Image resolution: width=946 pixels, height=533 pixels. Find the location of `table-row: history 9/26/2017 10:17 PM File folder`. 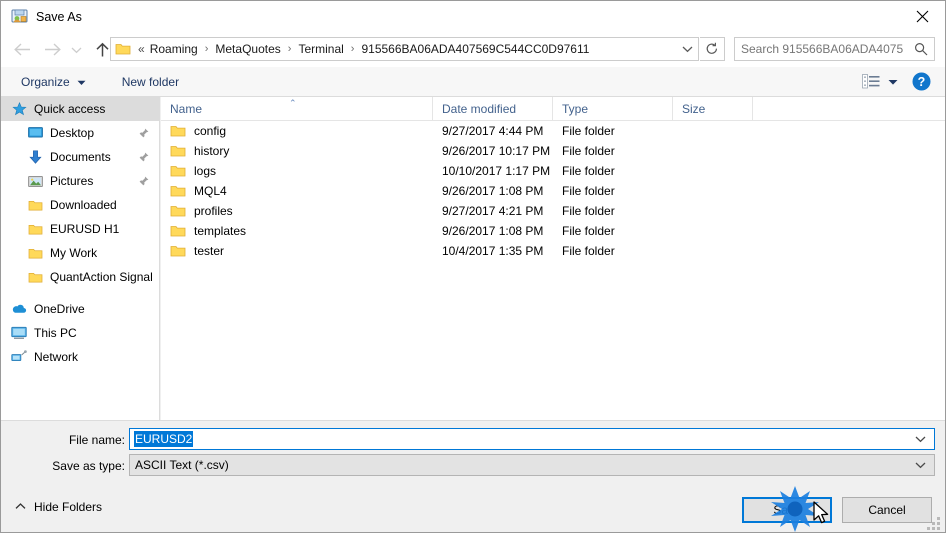

table-row: history 9/26/2017 10:17 PM File folder is located at coordinates (553, 151).